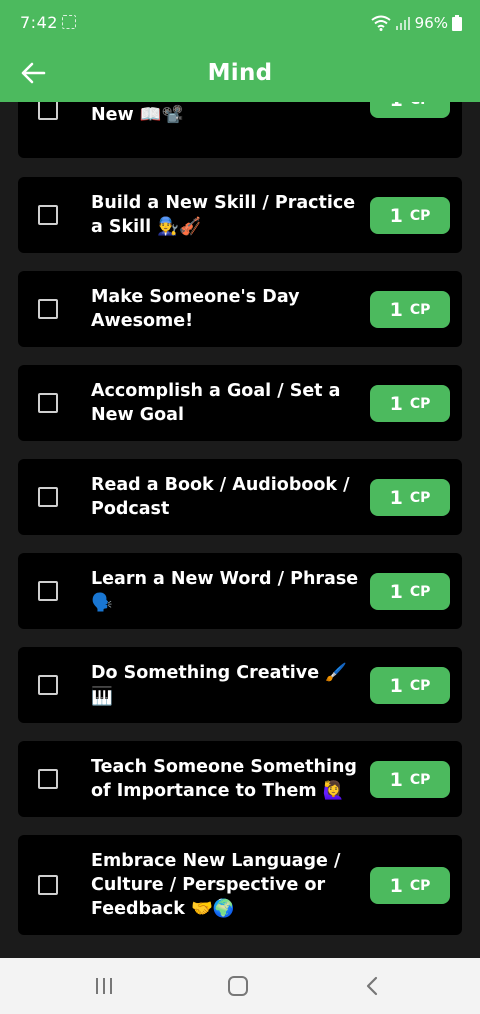 This screenshot has height=1014, width=480. I want to click on task-item: Do Something Creative 🖌️🎹 1 CP, so click(240, 685).